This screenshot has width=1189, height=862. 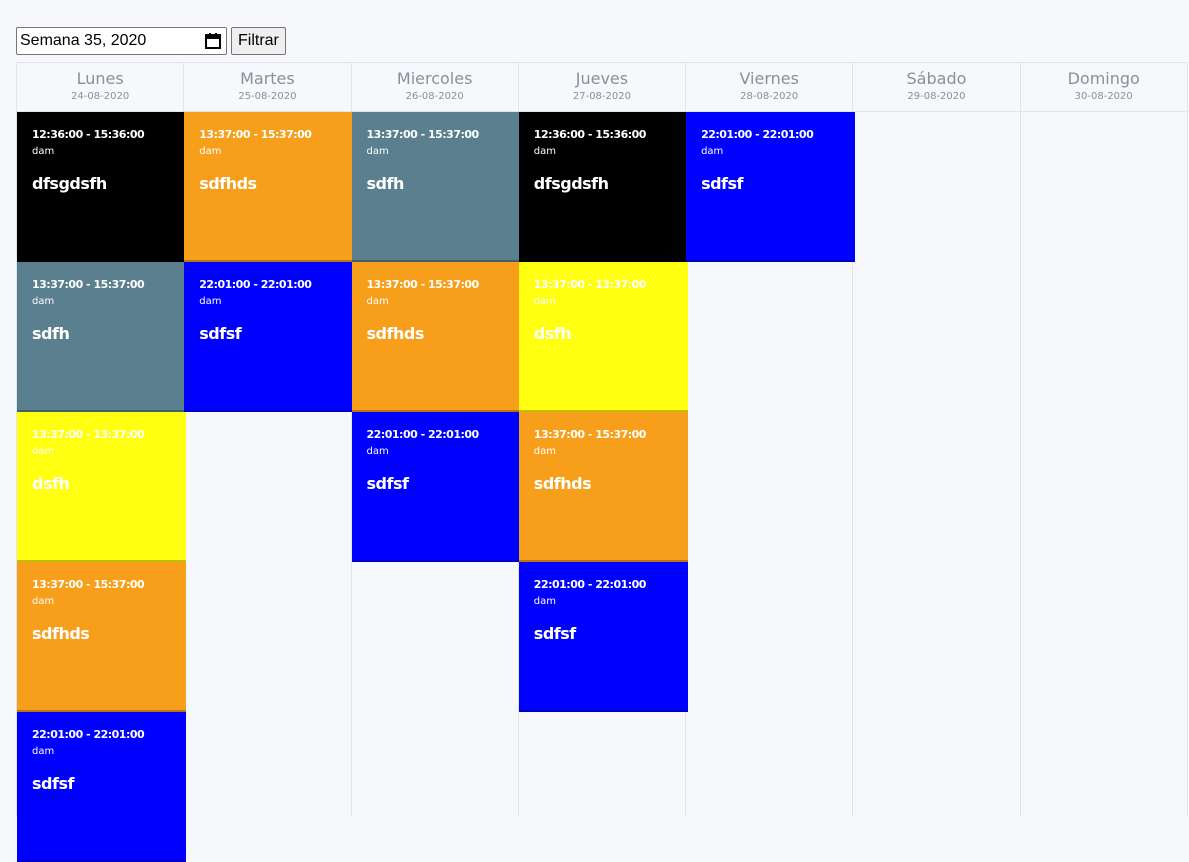 I want to click on day-name: Miercoles, so click(x=434, y=78).